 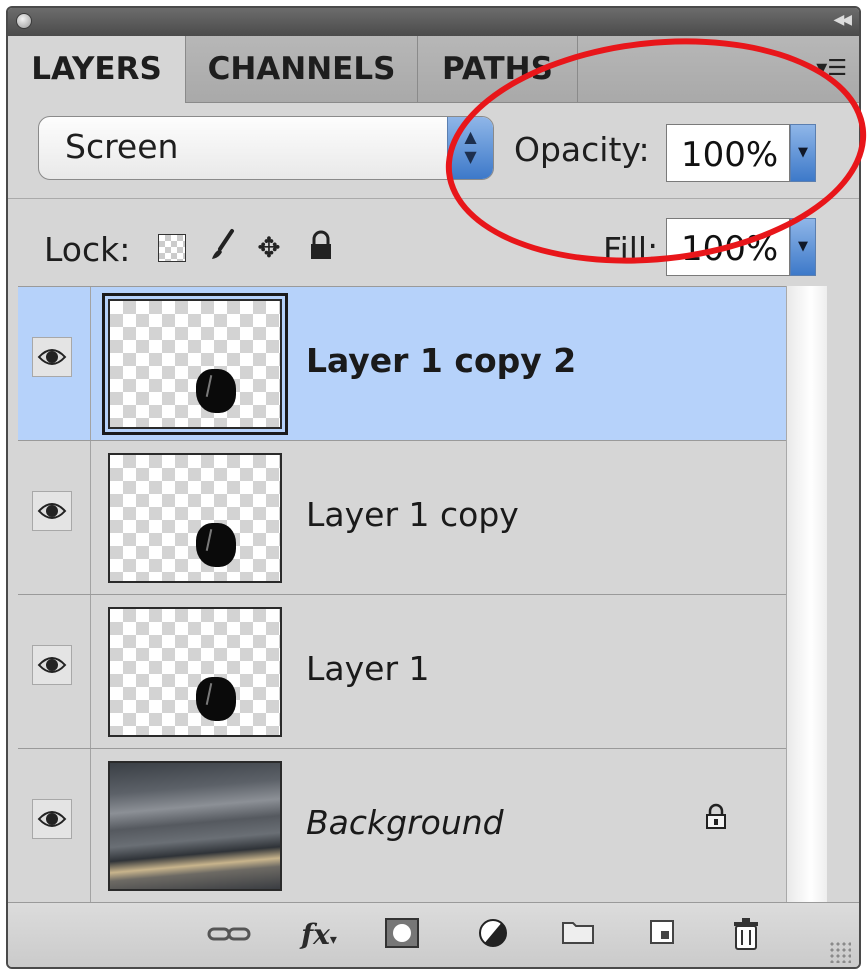 What do you see at coordinates (412, 514) in the screenshot?
I see `layer-name: Layer 1 copy` at bounding box center [412, 514].